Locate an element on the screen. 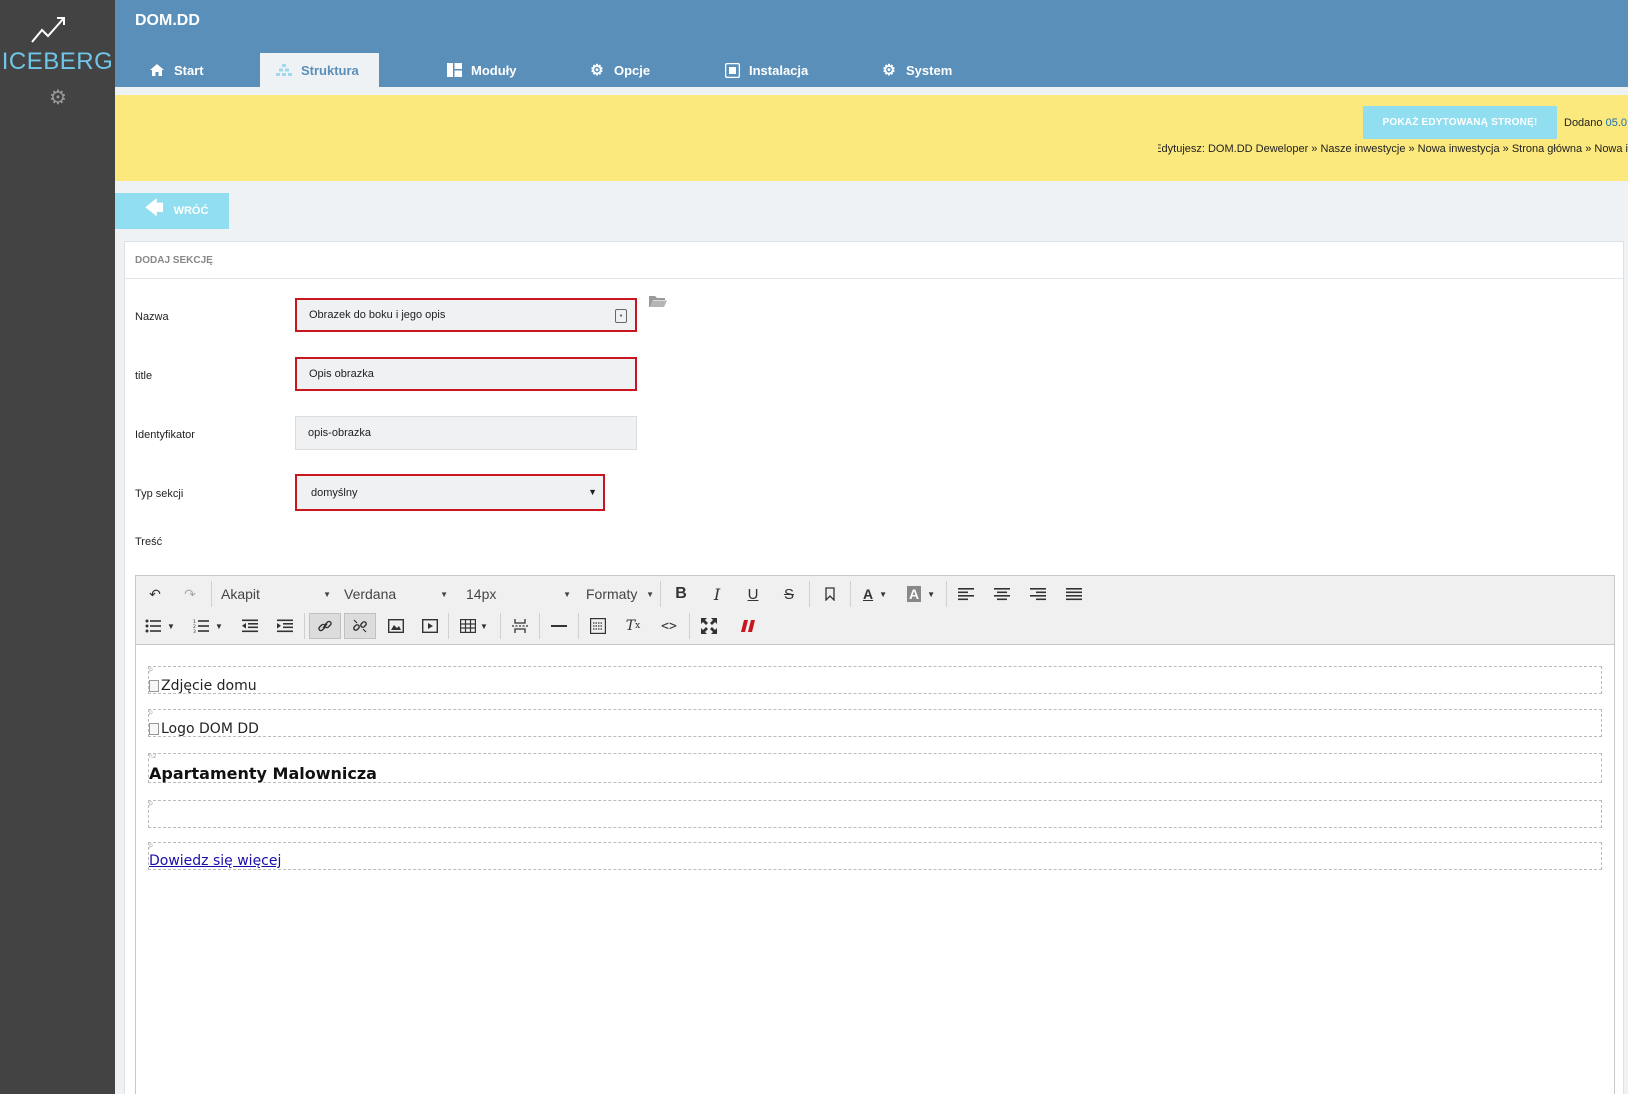 The width and height of the screenshot is (1628, 1094). media-icon is located at coordinates (430, 626).